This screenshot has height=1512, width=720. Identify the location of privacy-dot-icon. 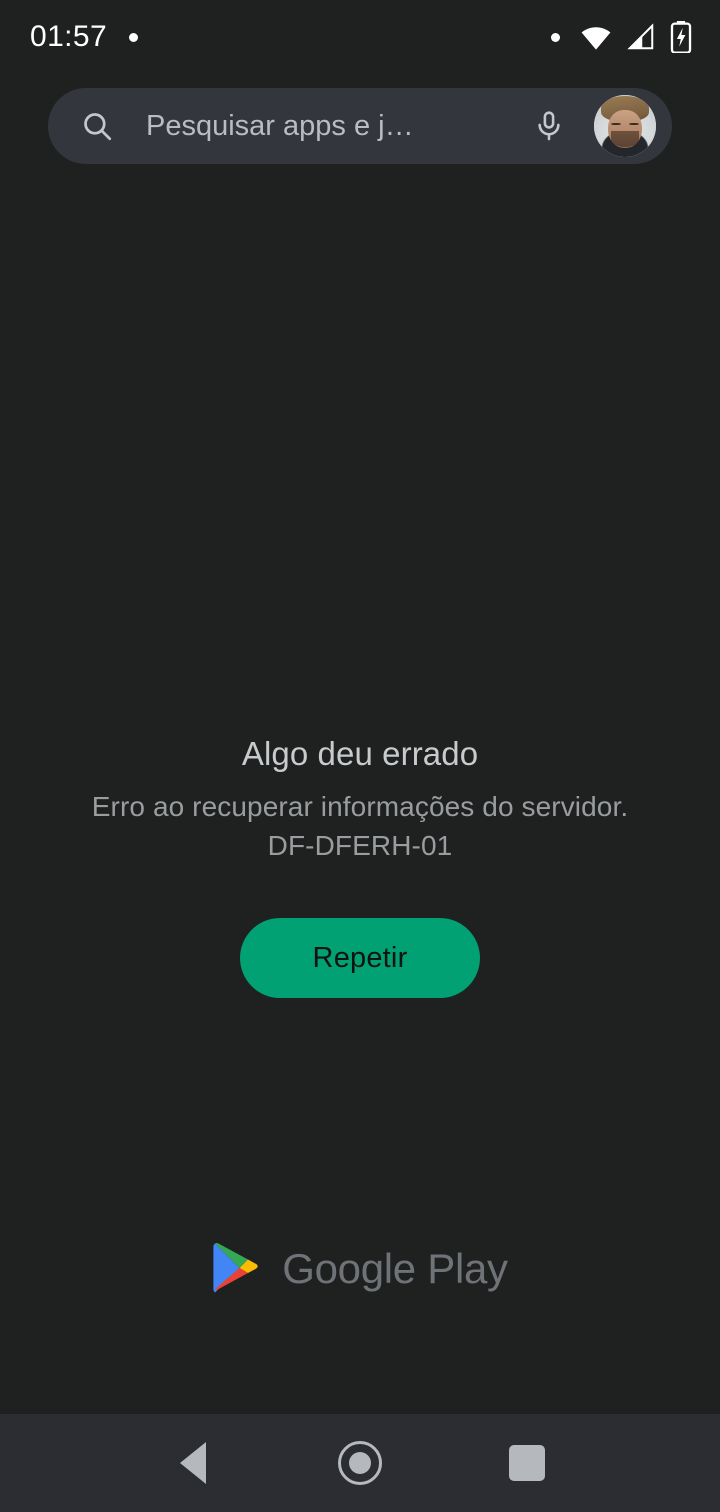
(555, 37).